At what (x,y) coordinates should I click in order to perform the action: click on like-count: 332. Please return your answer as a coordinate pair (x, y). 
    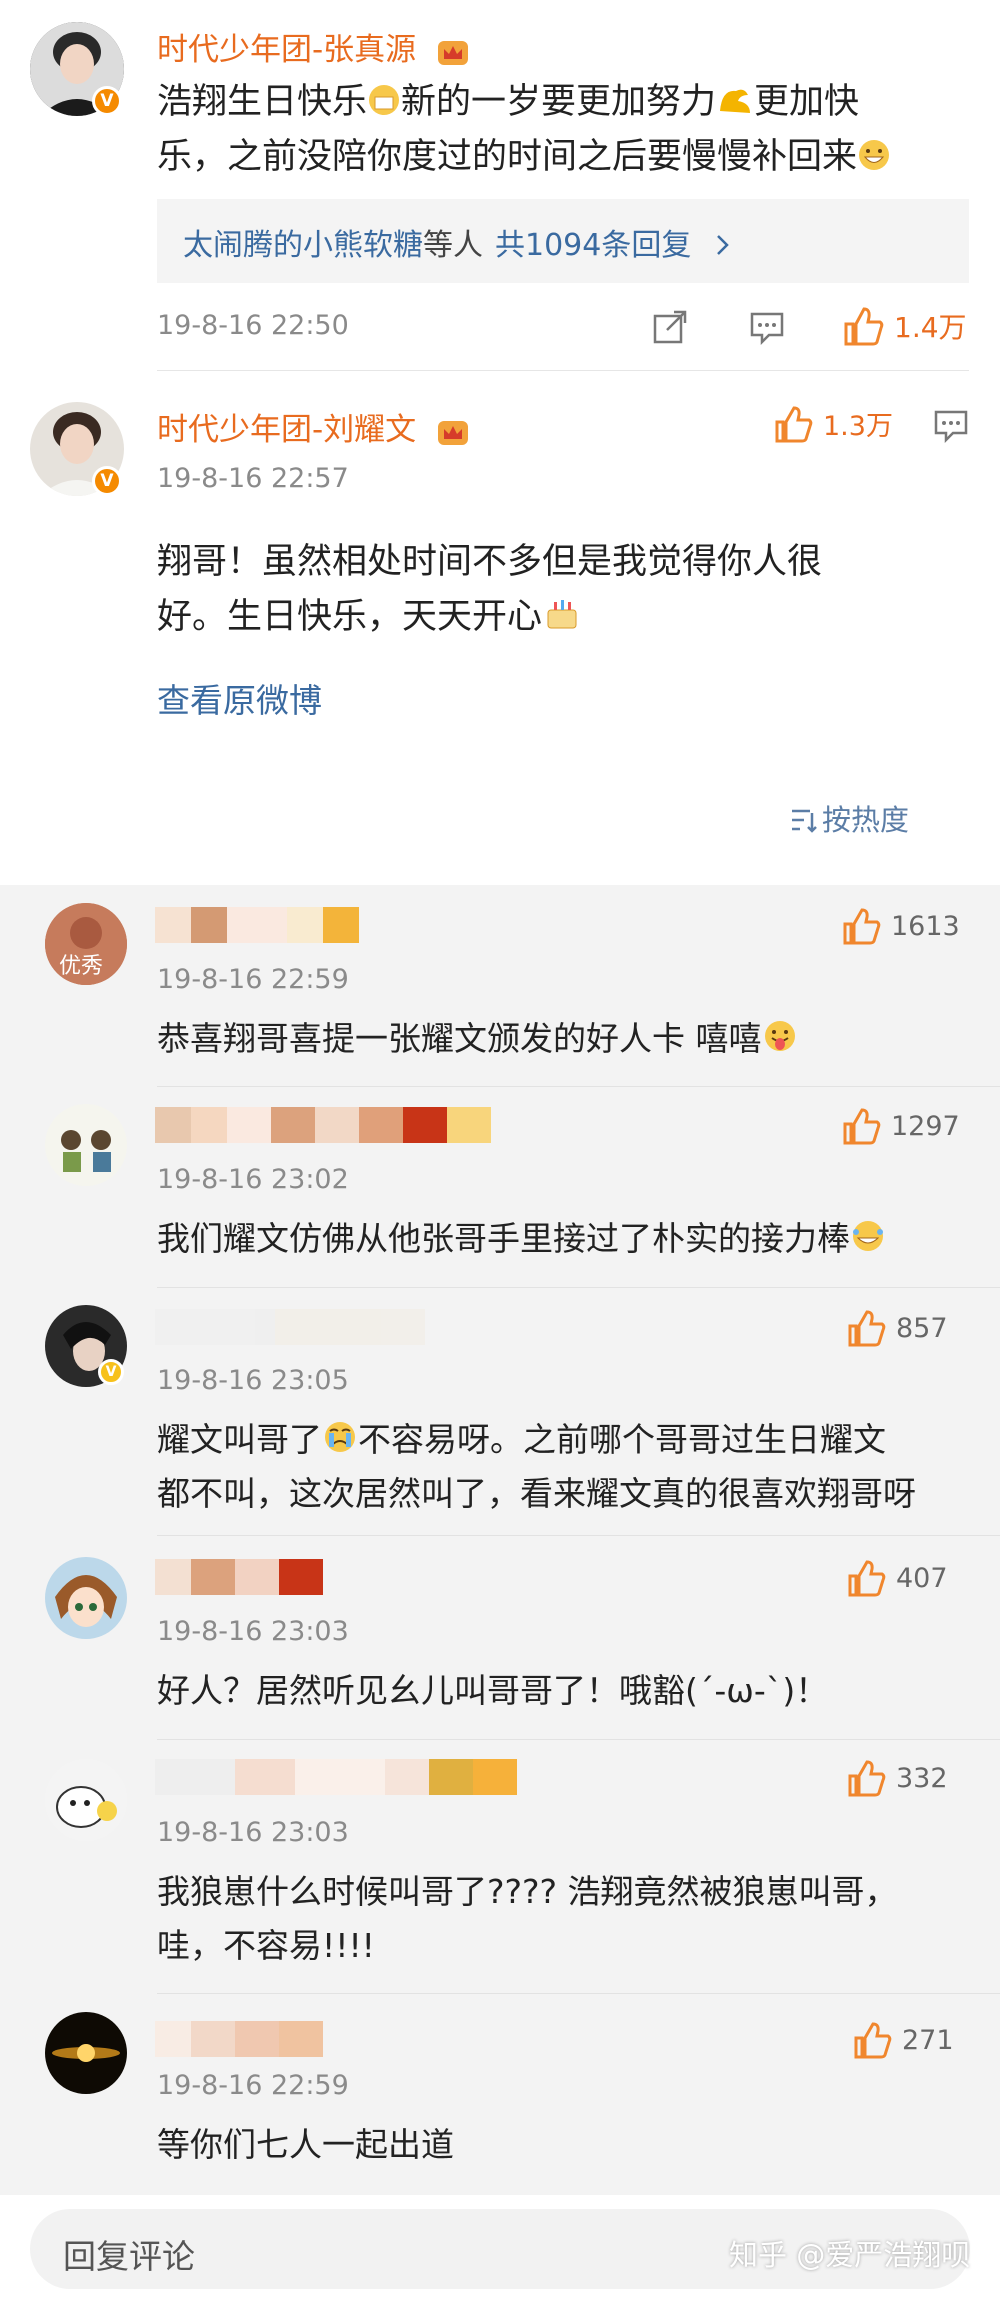
    Looking at the image, I should click on (922, 1778).